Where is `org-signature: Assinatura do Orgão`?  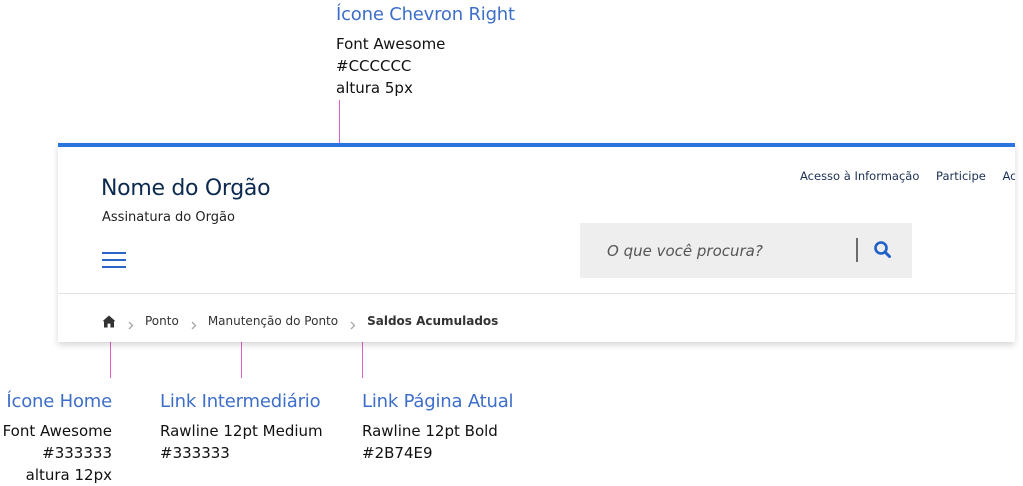 org-signature: Assinatura do Orgão is located at coordinates (168, 217).